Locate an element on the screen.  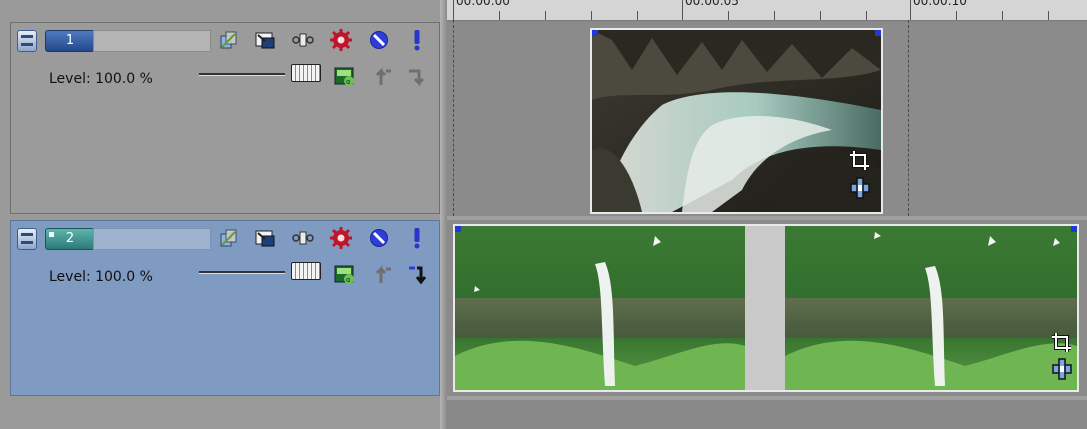
clip-thumbnail-waterfall-closeup is located at coordinates (736, 121).